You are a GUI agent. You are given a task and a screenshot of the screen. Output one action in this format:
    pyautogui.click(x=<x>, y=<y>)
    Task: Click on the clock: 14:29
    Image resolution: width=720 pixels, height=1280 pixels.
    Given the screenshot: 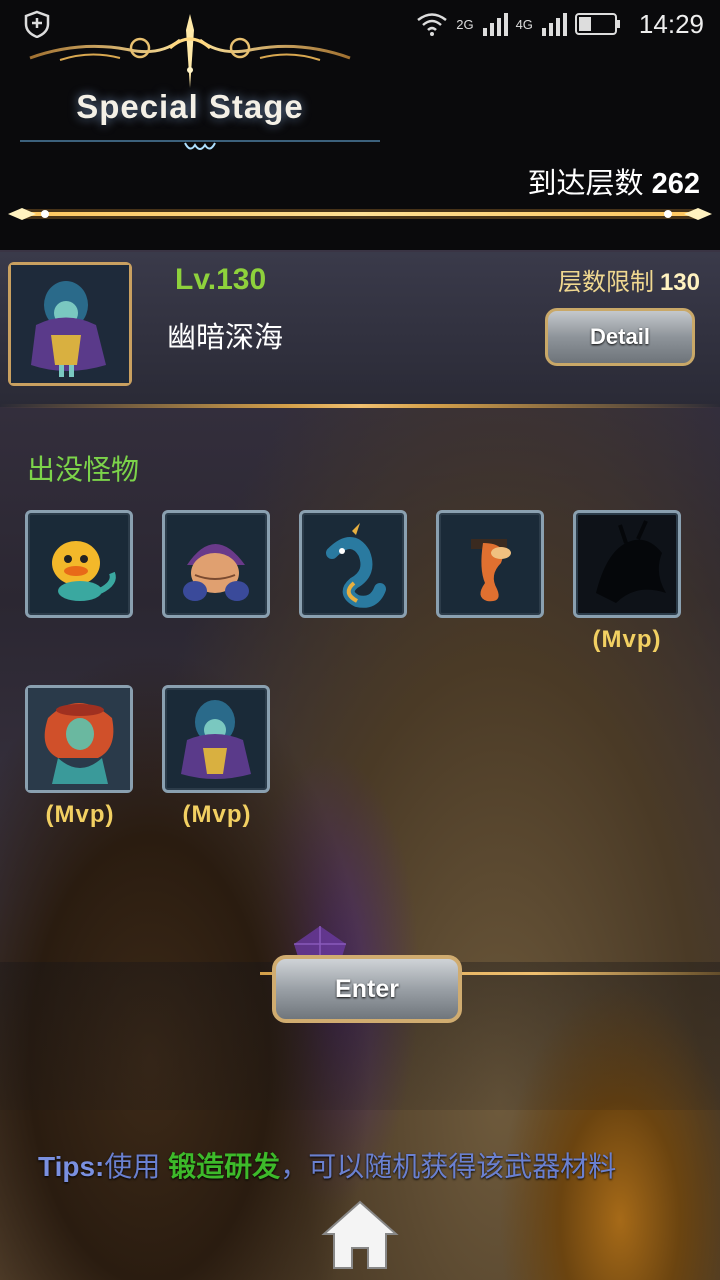 What is the action you would take?
    pyautogui.click(x=671, y=23)
    